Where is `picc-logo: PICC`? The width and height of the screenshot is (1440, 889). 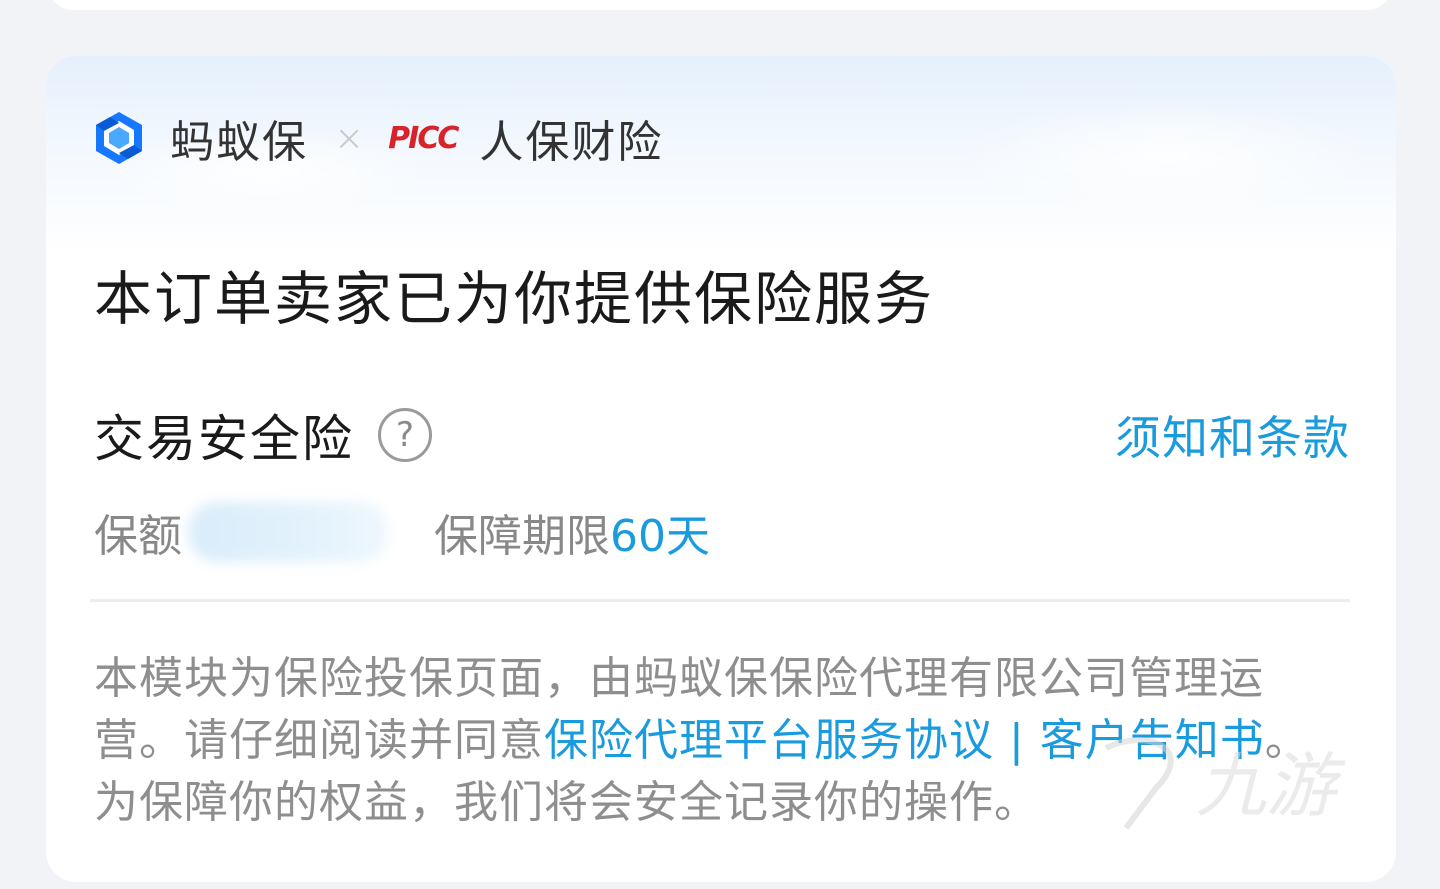
picc-logo: PICC is located at coordinates (423, 138).